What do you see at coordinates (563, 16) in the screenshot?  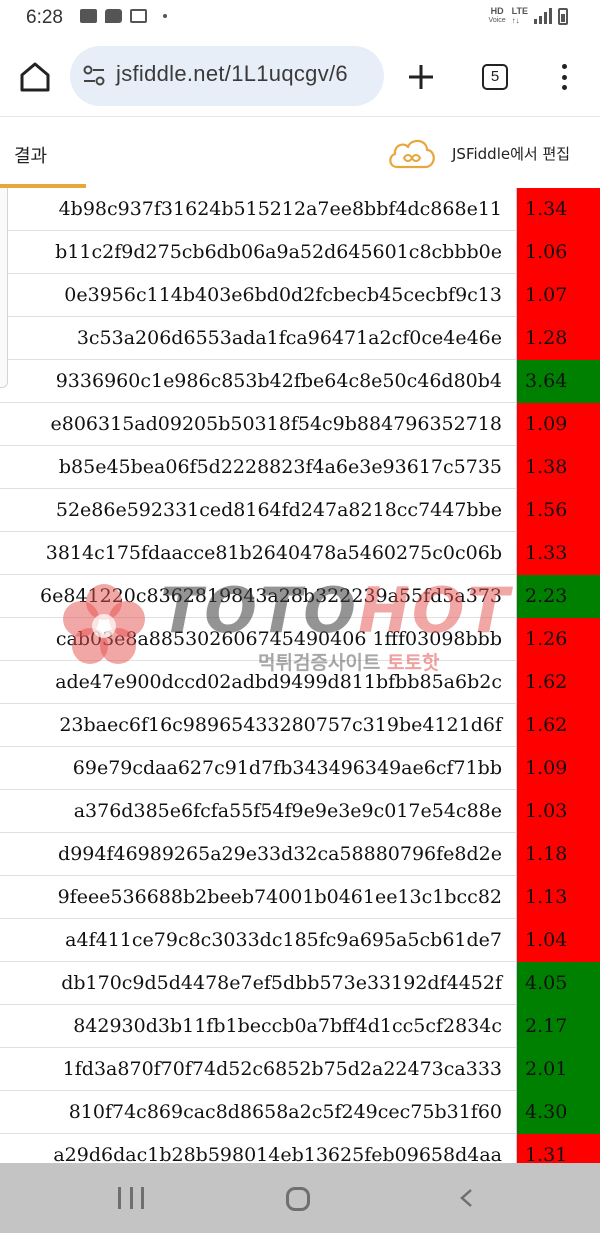 I see `battery-icon` at bounding box center [563, 16].